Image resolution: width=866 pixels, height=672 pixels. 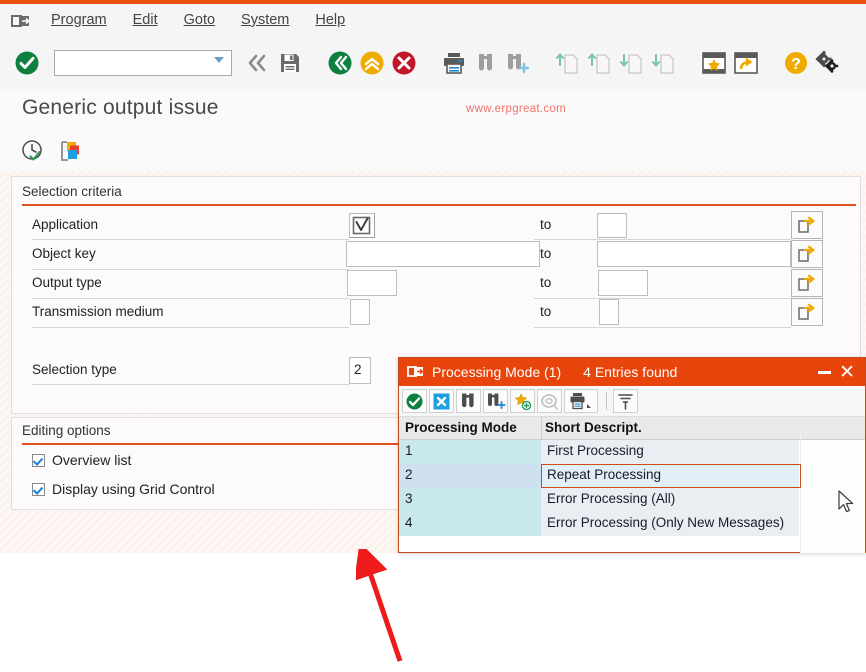 I want to click on personal-value-list-icon, so click(x=522, y=401).